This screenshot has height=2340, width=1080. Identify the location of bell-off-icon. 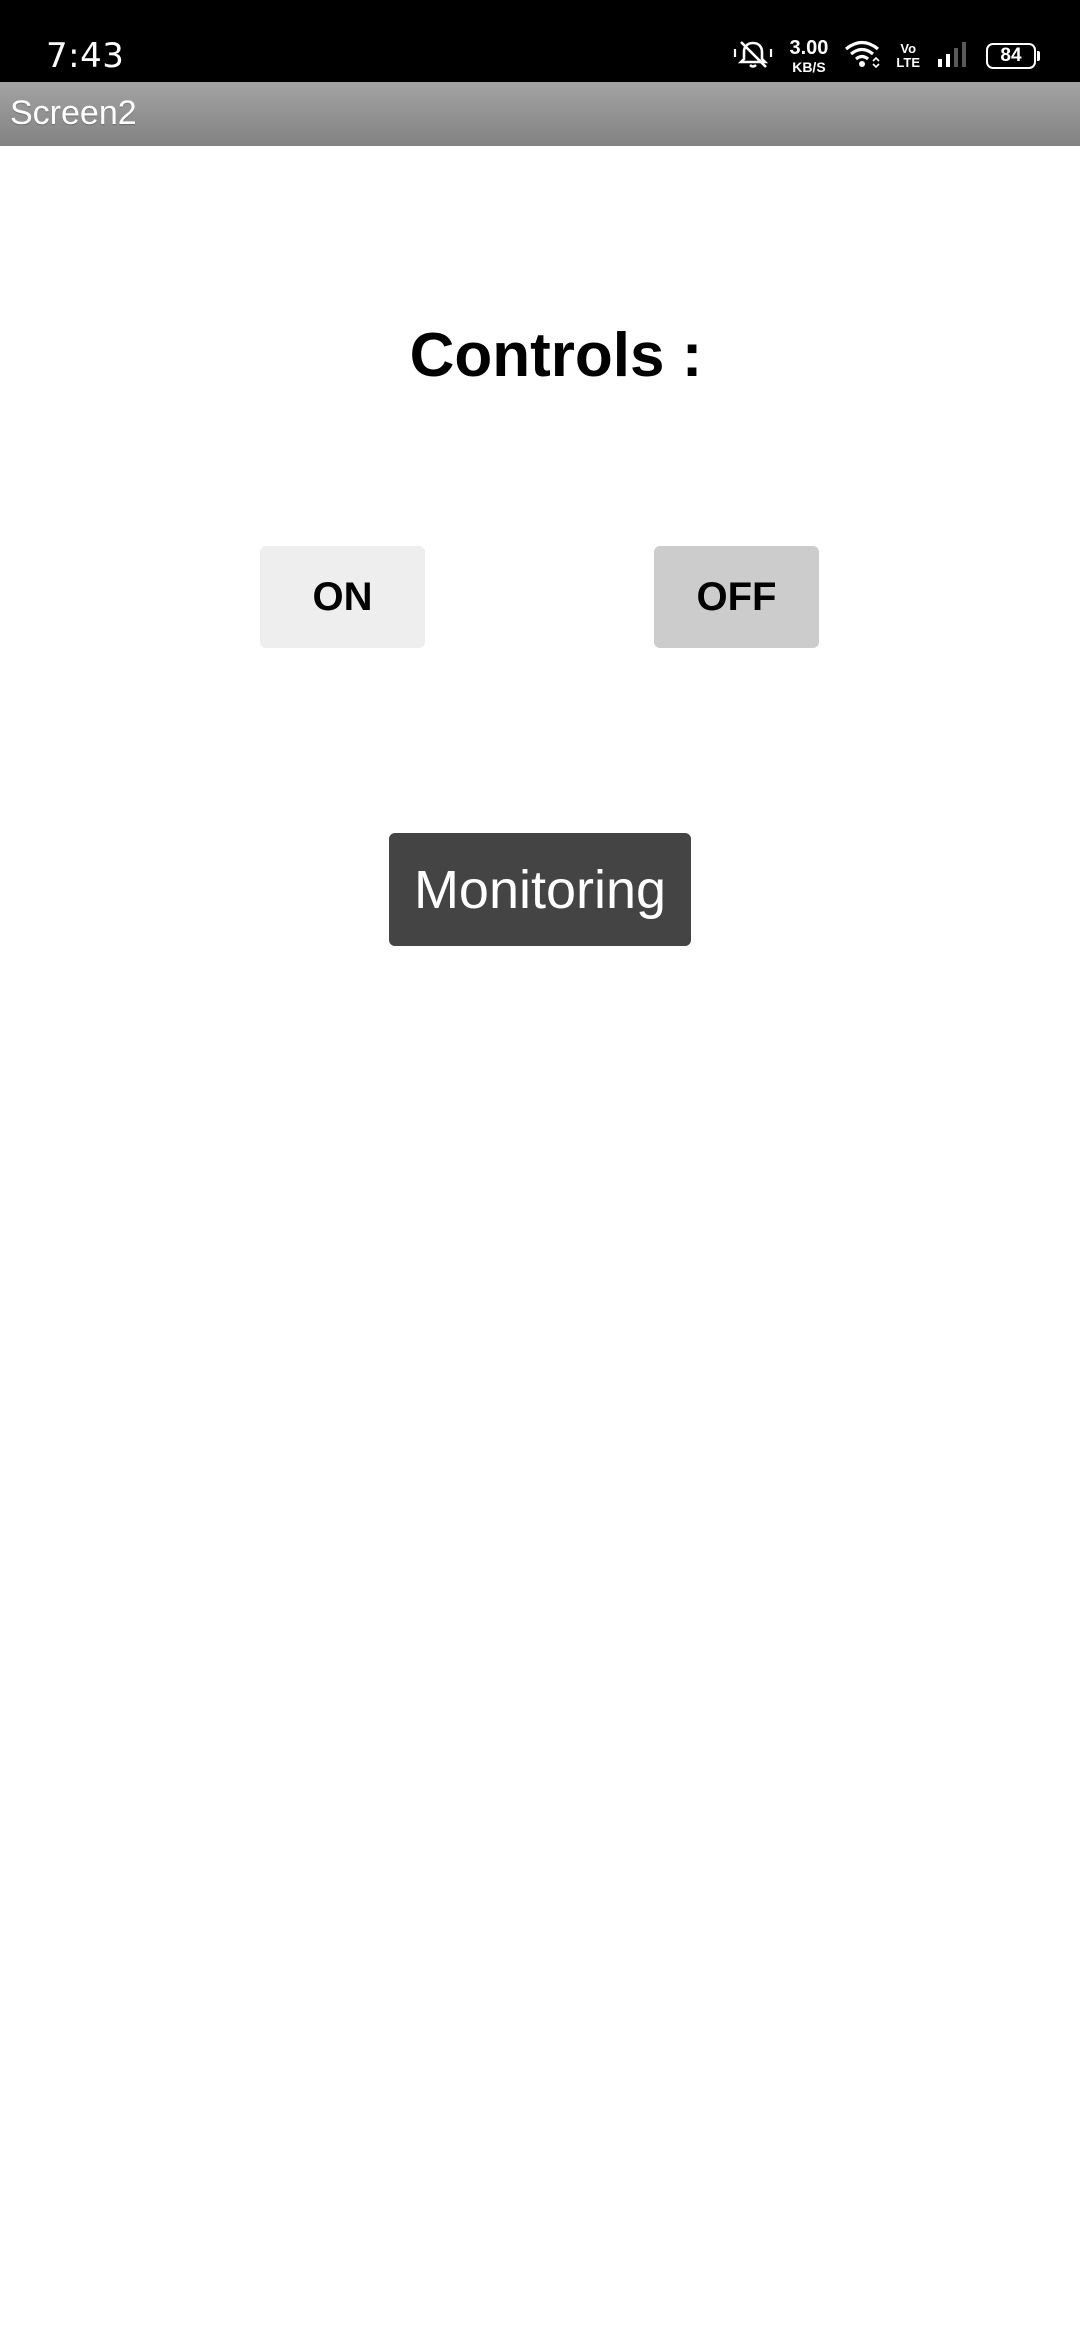
(753, 56).